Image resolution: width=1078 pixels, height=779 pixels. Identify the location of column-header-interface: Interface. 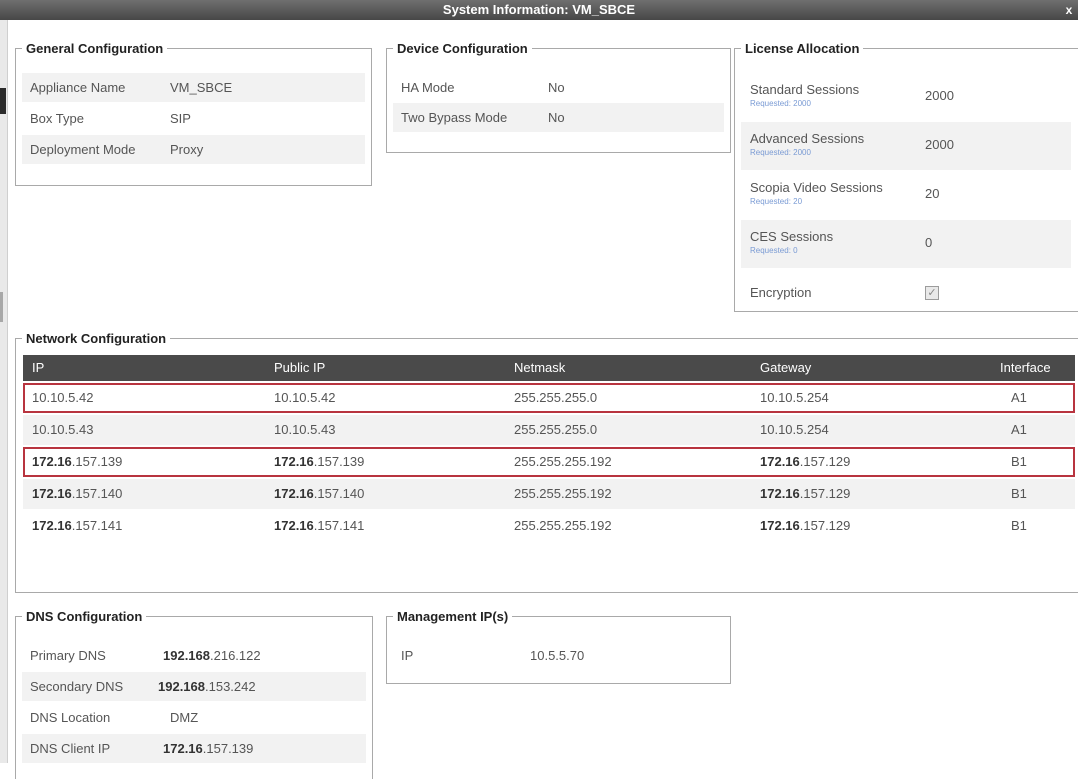
(1025, 368).